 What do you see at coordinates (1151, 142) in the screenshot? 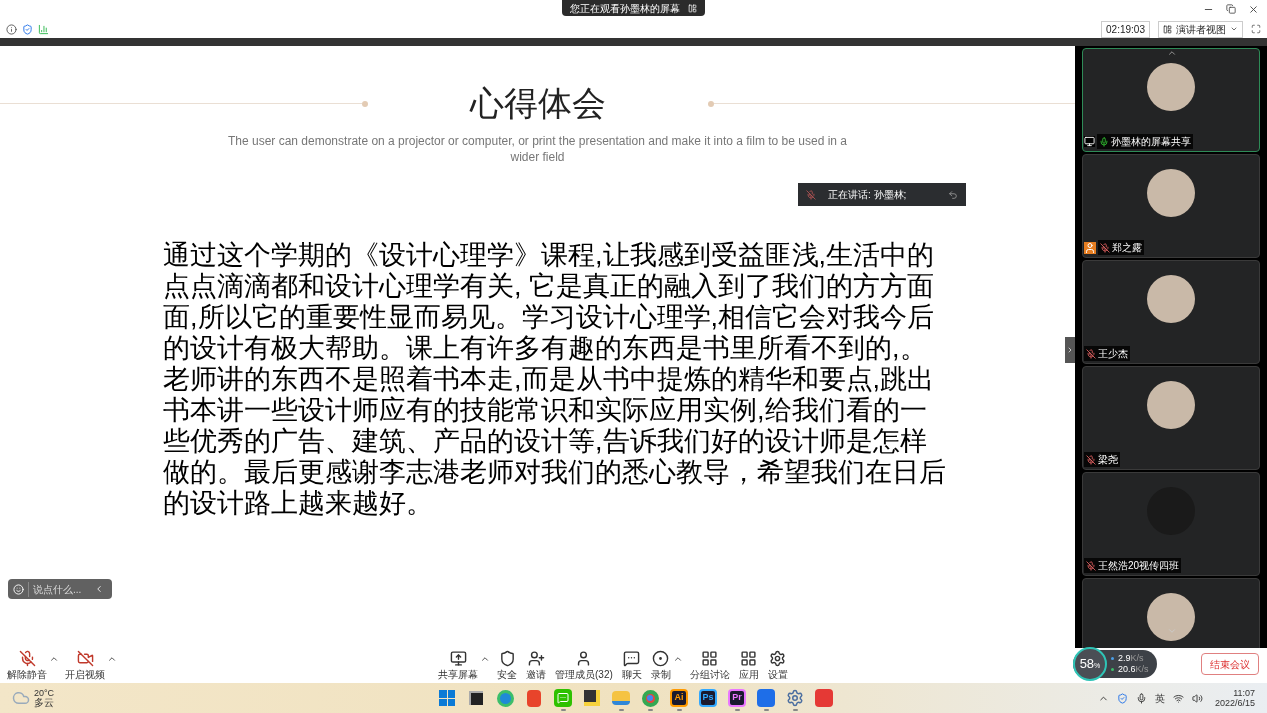
I see `participant-name: 孙墨林的屏幕共享` at bounding box center [1151, 142].